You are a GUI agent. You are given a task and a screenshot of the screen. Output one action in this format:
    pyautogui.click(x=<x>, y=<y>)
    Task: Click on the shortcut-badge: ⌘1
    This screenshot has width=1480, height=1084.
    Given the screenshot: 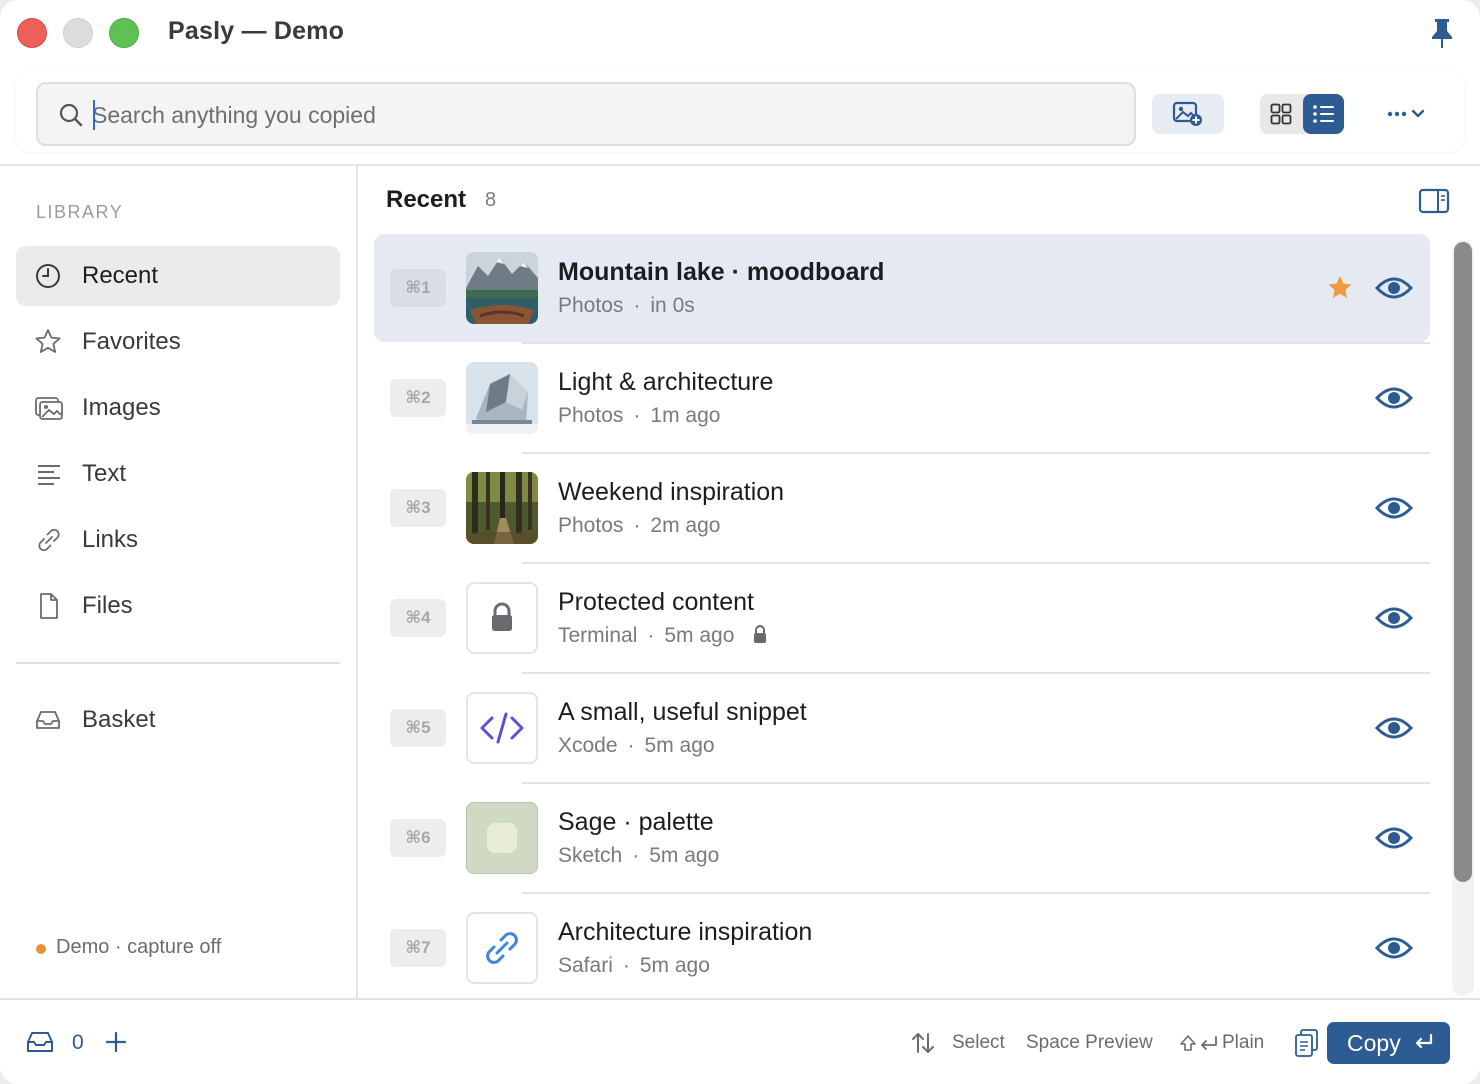 What is the action you would take?
    pyautogui.click(x=418, y=288)
    